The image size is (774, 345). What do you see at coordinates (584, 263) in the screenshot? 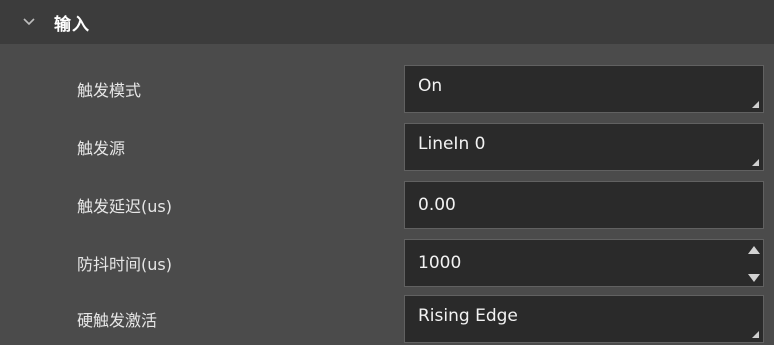
I see `debounce-time-spinbox: 1000` at bounding box center [584, 263].